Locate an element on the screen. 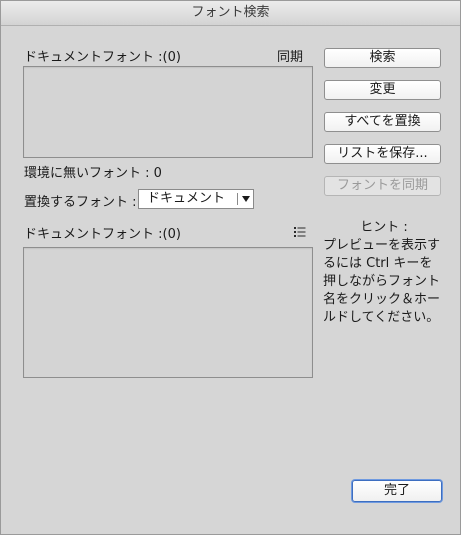 Image resolution: width=461 pixels, height=535 pixels. replacement-fonts-label: ドキュメントフォント :(0) is located at coordinates (102, 234).